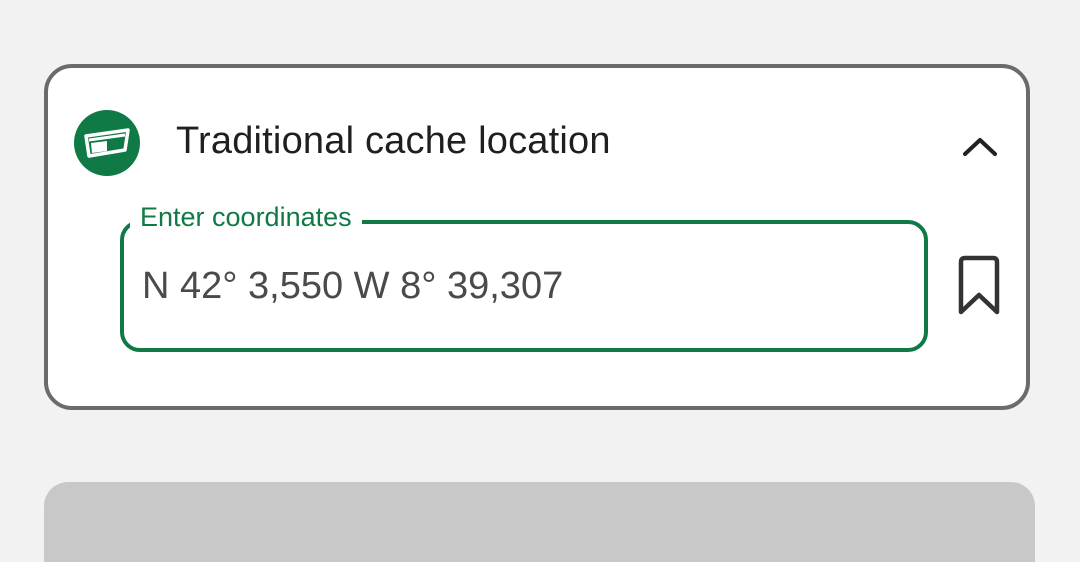 The width and height of the screenshot is (1080, 562). I want to click on bookmark-button, so click(979, 286).